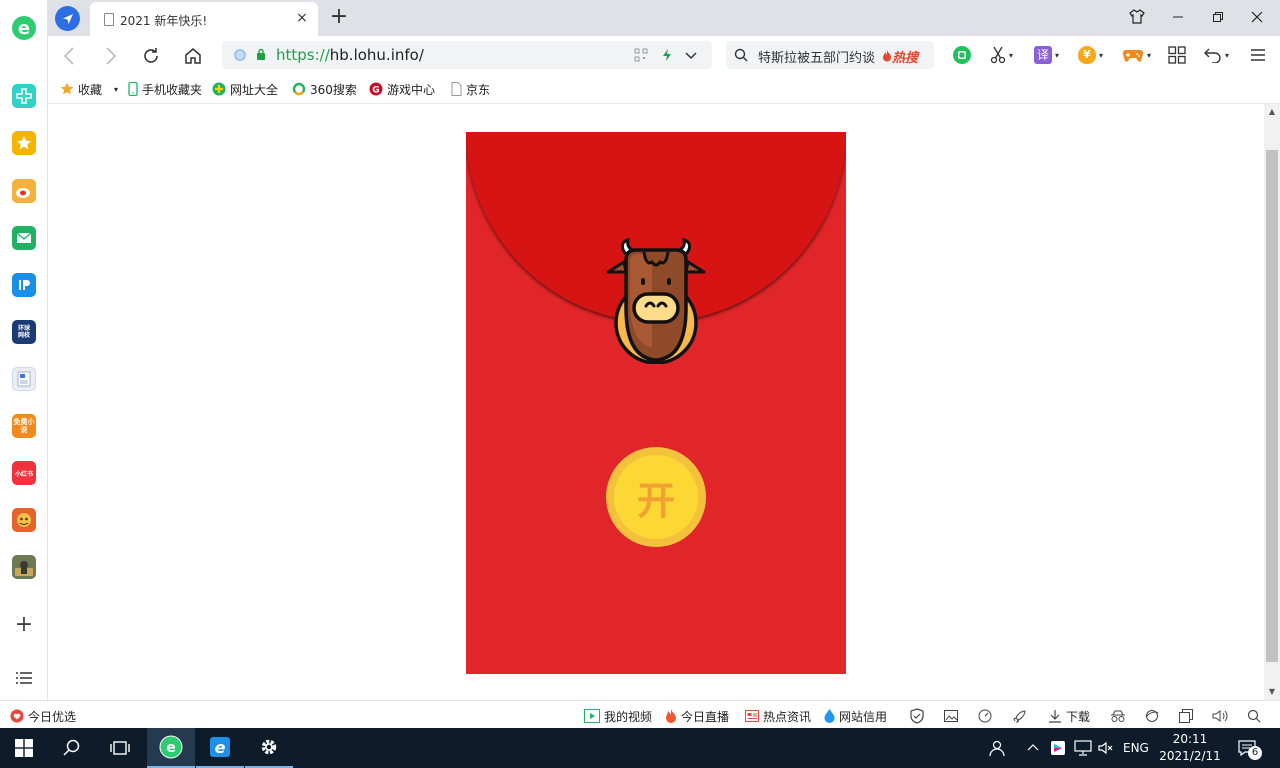 The width and height of the screenshot is (1280, 768). What do you see at coordinates (691, 55) in the screenshot?
I see `chevron-down-icon` at bounding box center [691, 55].